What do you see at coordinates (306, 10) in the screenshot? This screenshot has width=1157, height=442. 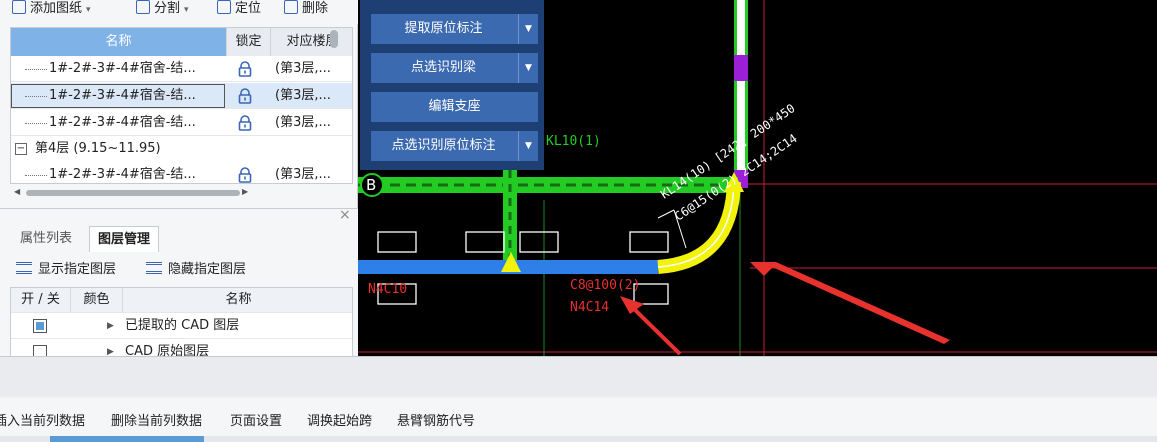 I see `delete-button: 删除` at bounding box center [306, 10].